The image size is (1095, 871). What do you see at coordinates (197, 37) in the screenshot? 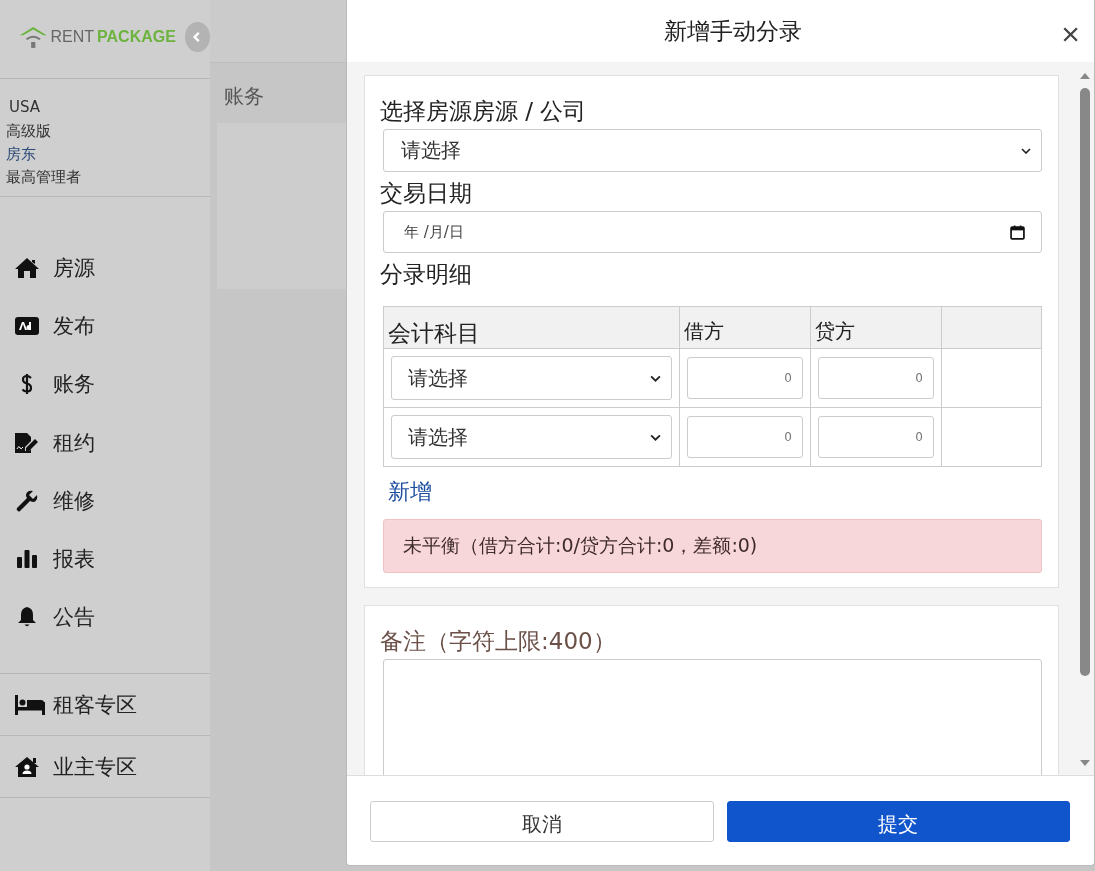
I see `collapse-button` at bounding box center [197, 37].